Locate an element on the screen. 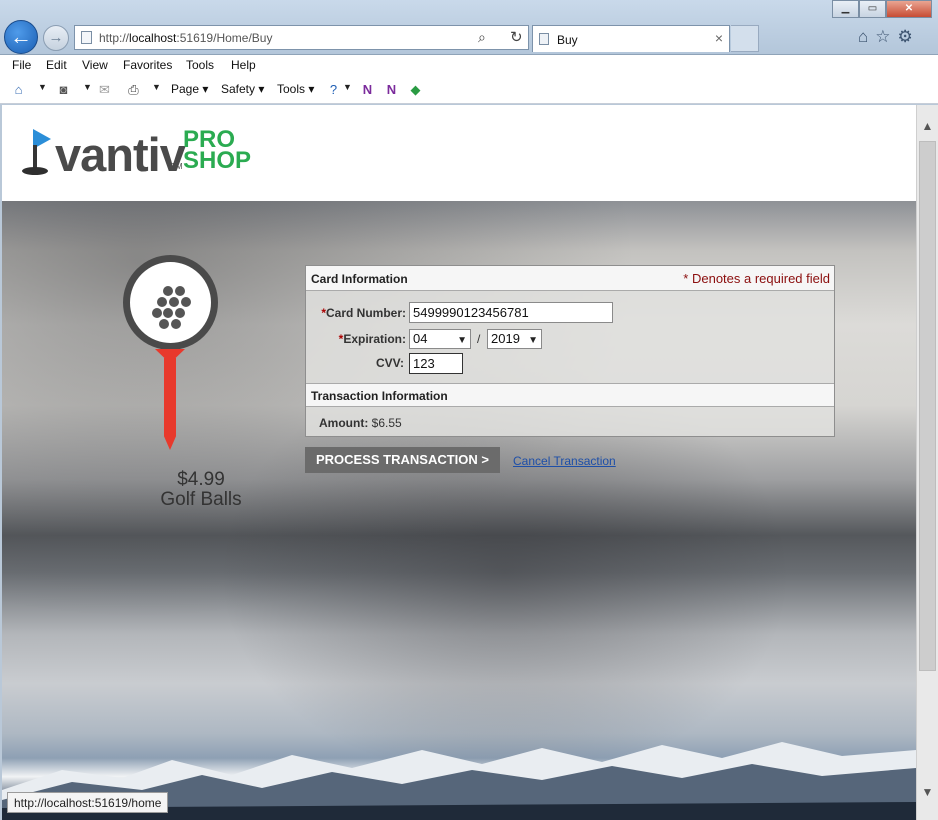  browser-right-icons: ⌂ ☆ ⚙ is located at coordinates (885, 37).